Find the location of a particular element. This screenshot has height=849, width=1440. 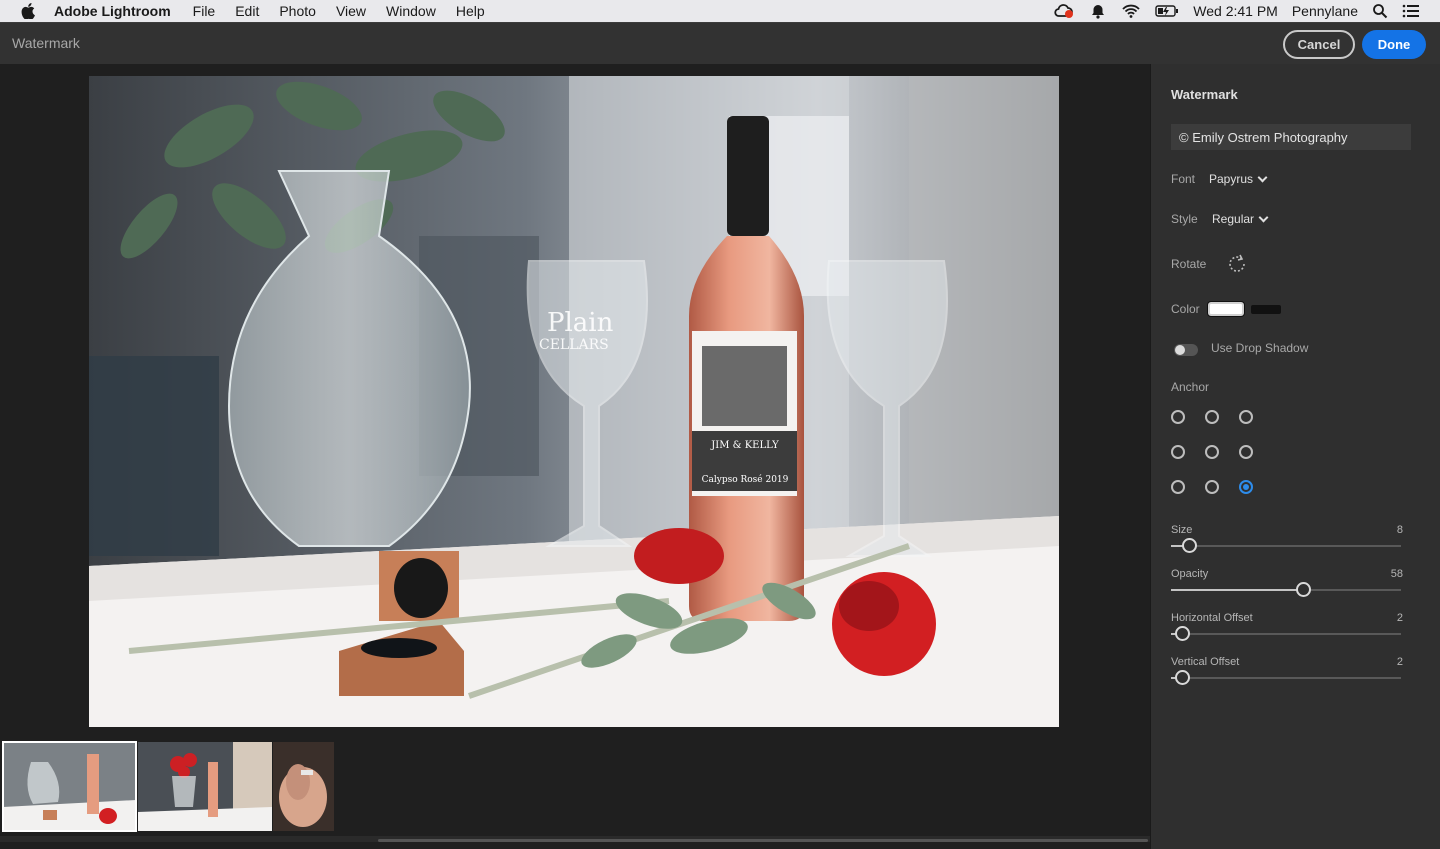

spotlight-search-icon is located at coordinates (1380, 11).